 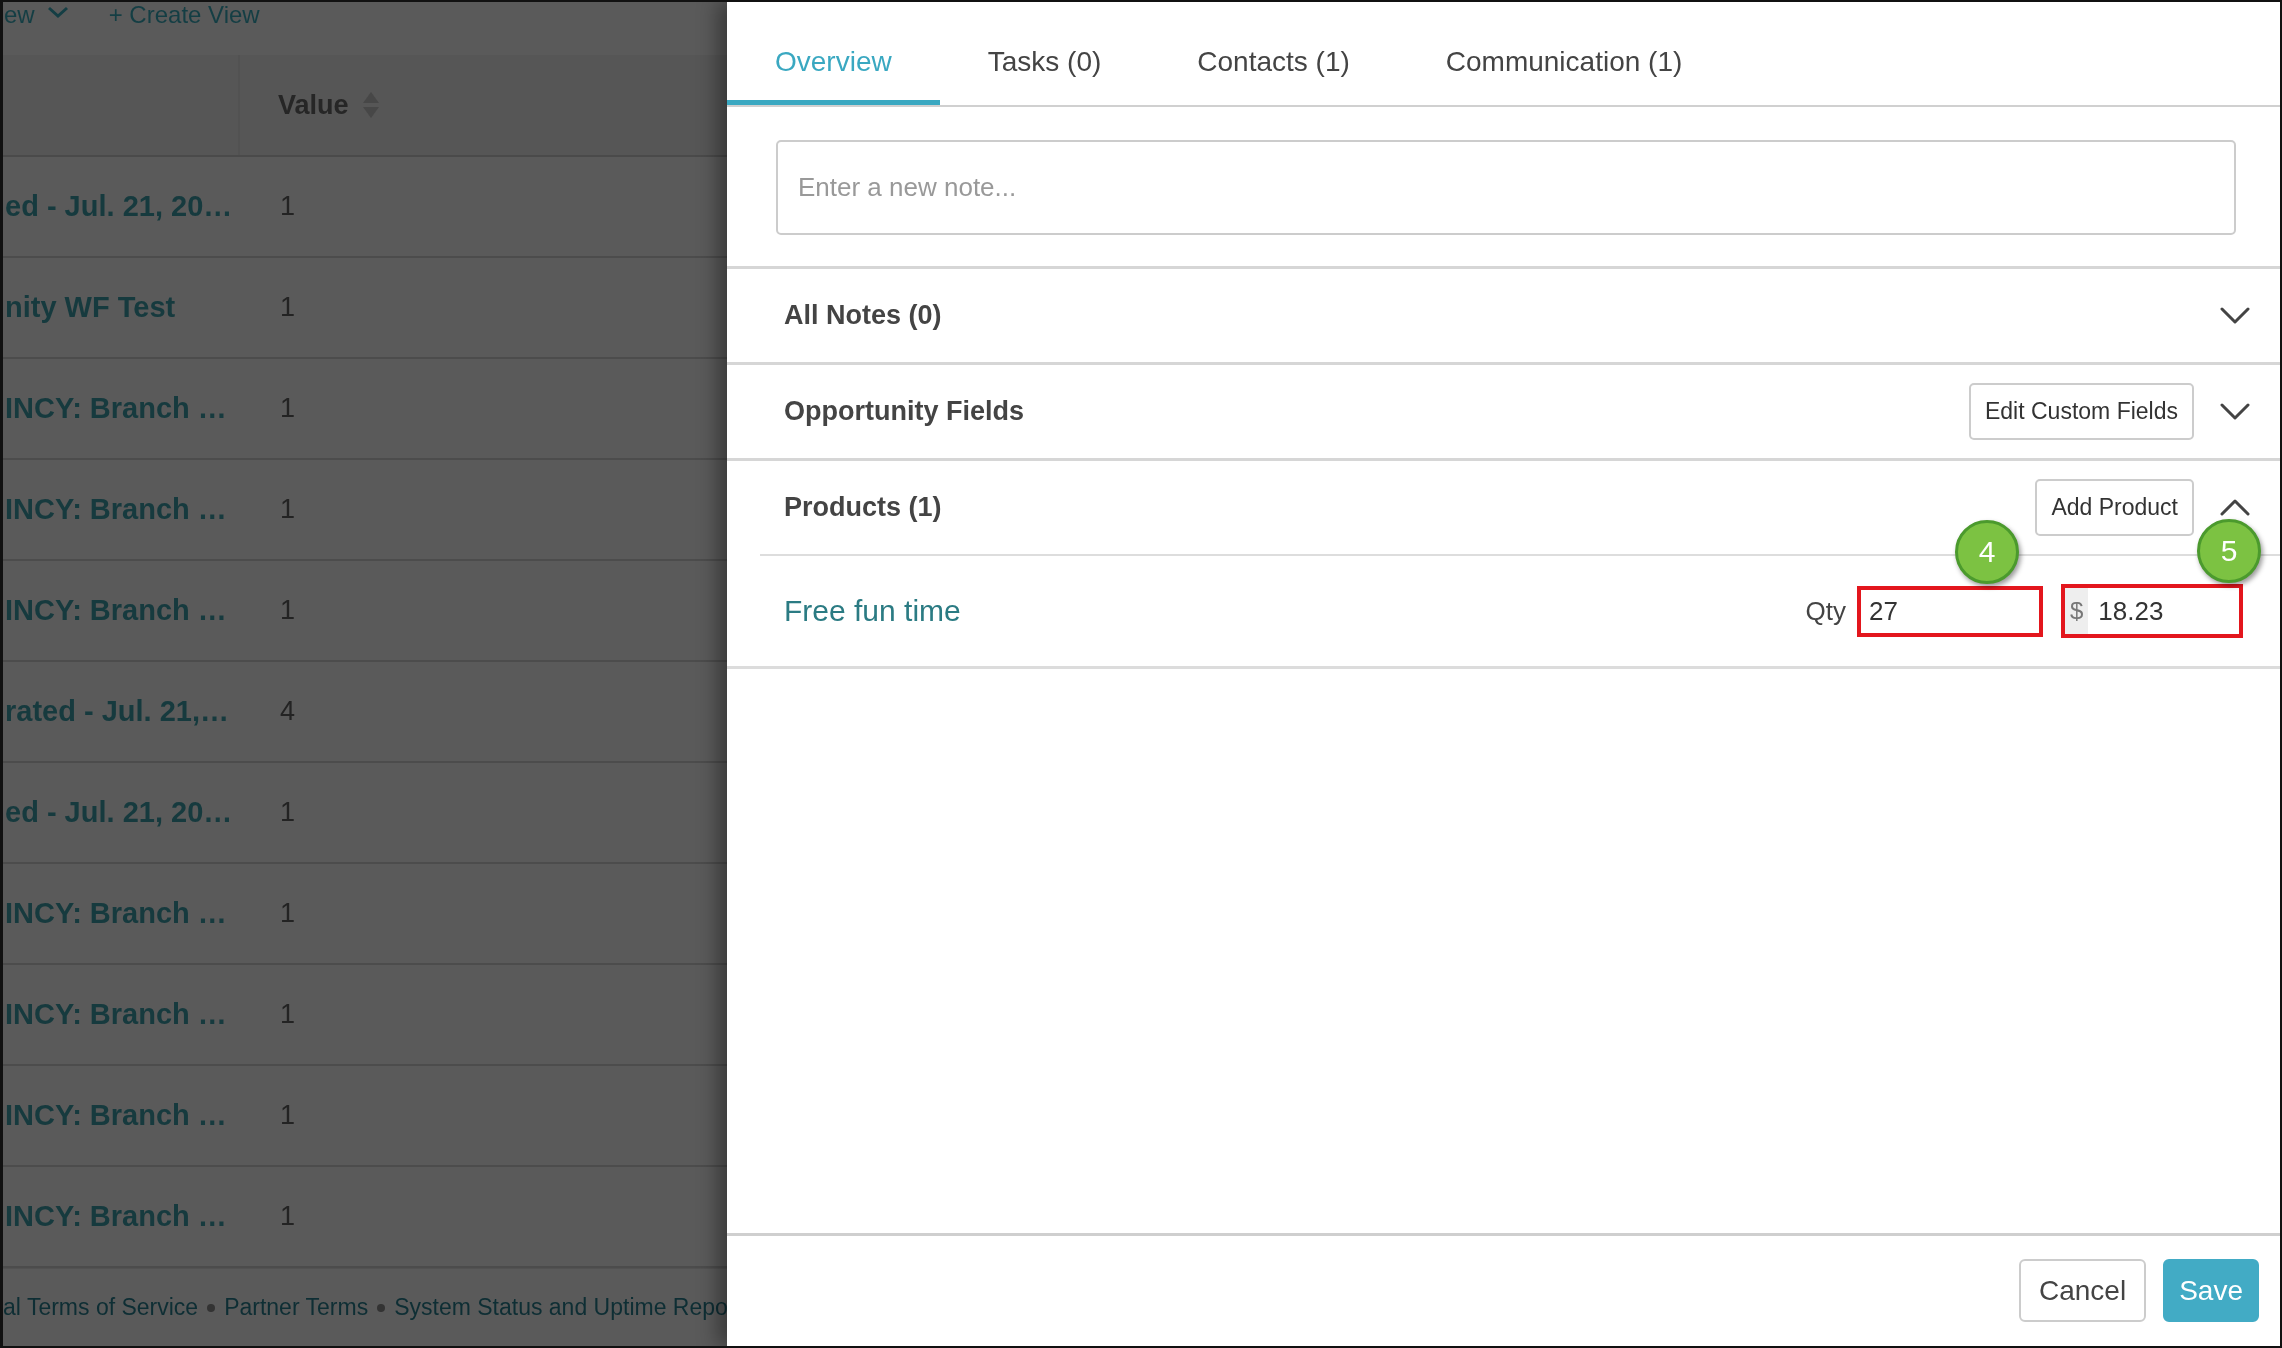 I want to click on save-button: Save, so click(x=2211, y=1290).